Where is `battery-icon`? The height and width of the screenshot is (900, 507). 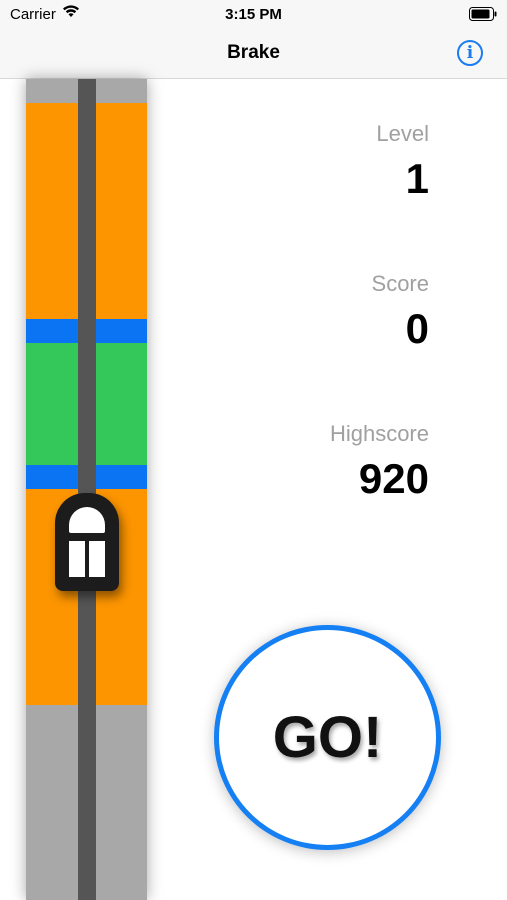
battery-icon is located at coordinates (483, 16).